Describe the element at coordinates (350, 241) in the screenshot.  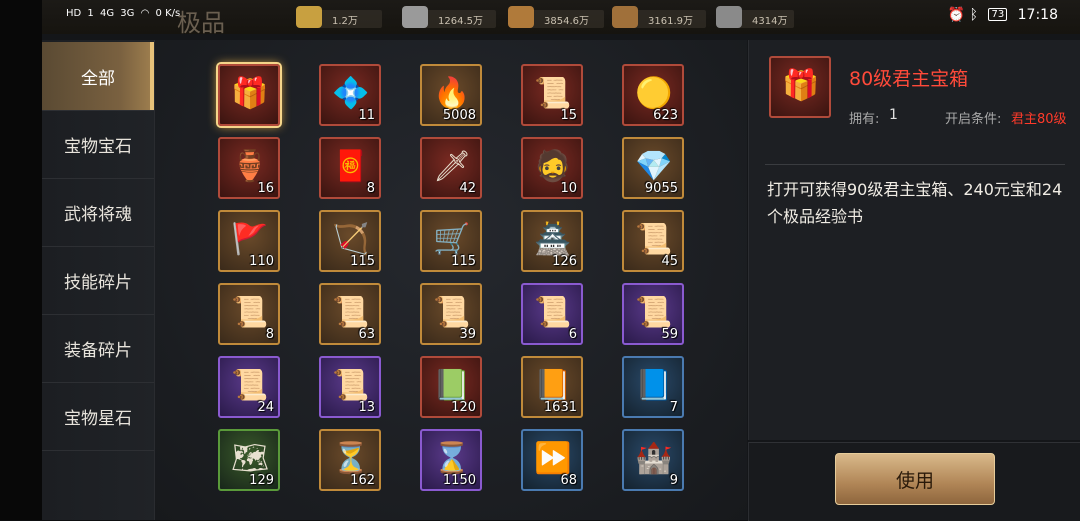
I see `item-slot-siege-ballista: 🏹 115` at that location.